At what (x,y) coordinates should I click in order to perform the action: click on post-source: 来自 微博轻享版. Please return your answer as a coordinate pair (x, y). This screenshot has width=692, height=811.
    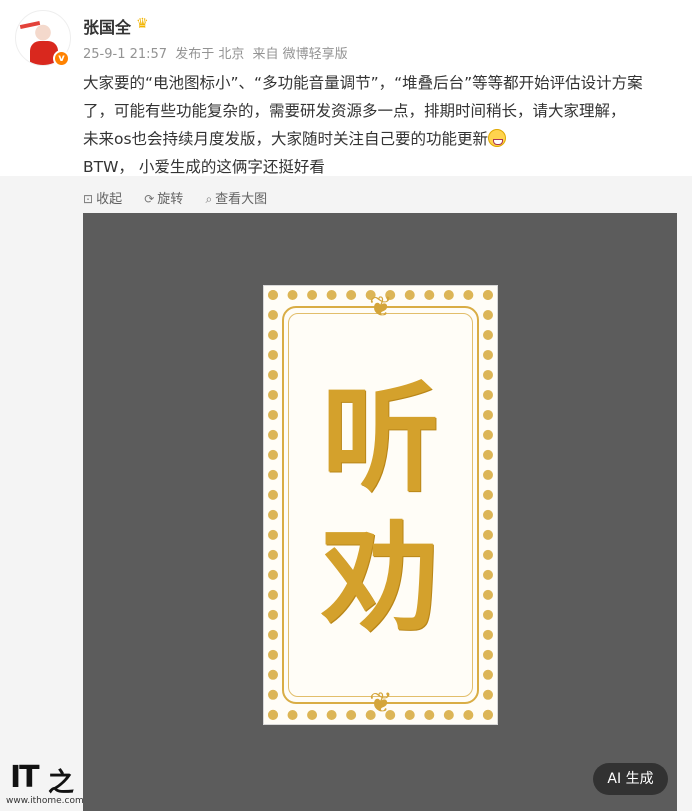
    Looking at the image, I should click on (299, 54).